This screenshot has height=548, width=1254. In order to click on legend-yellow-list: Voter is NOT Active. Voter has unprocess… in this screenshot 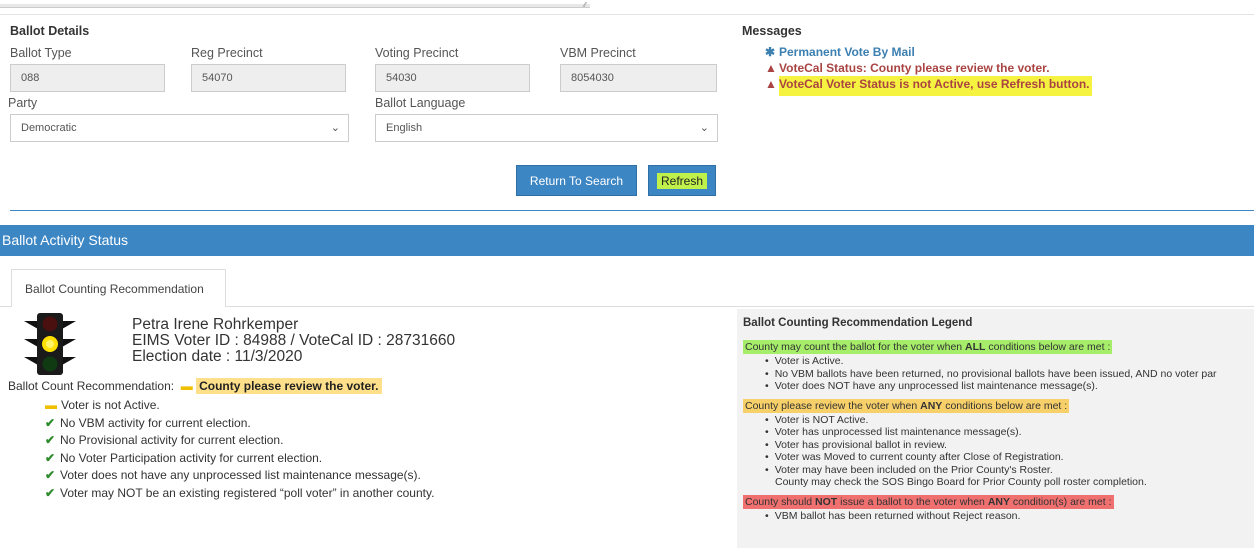, I will do `click(1009, 451)`.